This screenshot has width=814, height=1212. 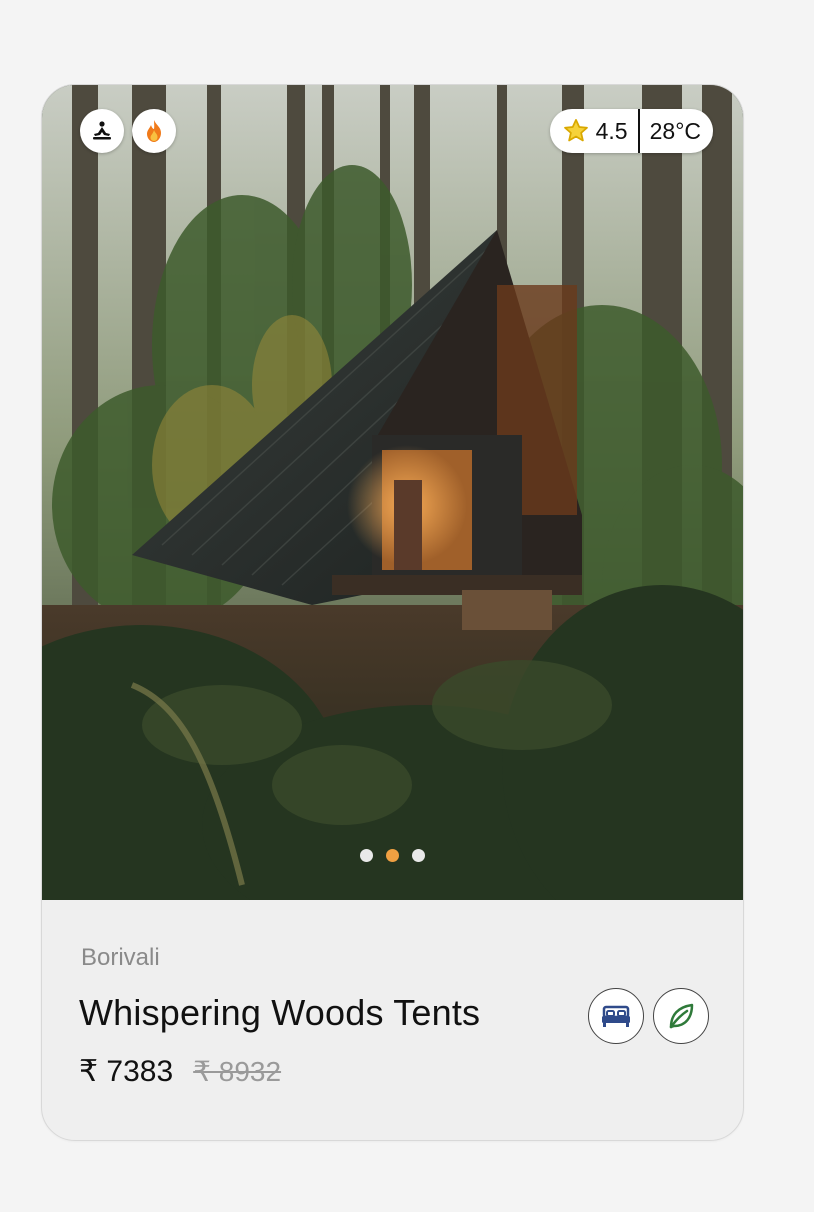 What do you see at coordinates (681, 1016) in the screenshot?
I see `leaf-icon` at bounding box center [681, 1016].